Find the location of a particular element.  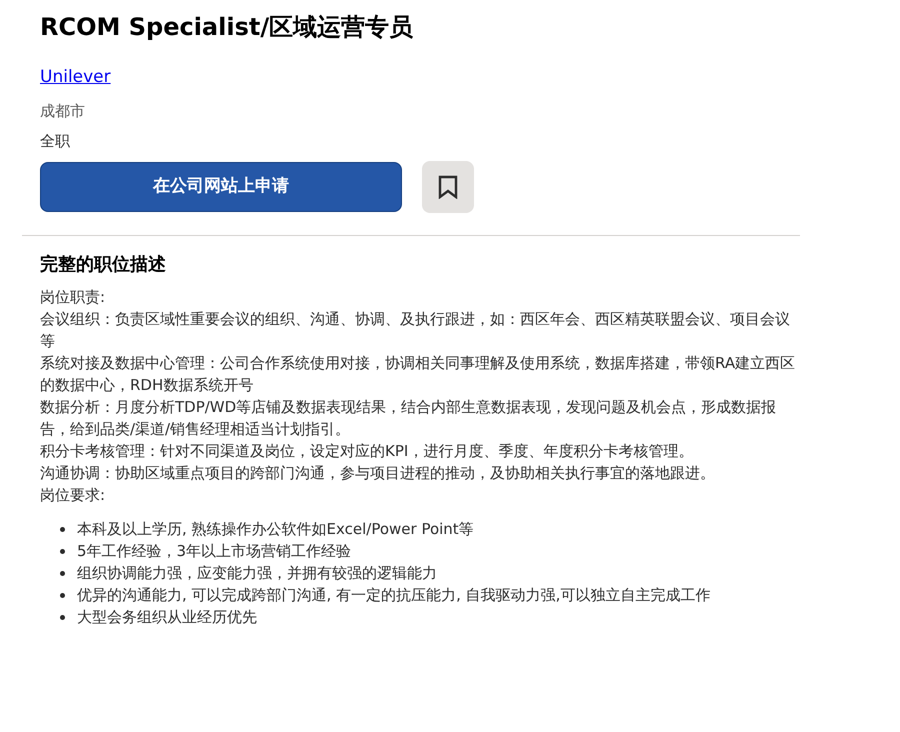

requirement-item: 5年工作经验，3年以上市场营销工作经验 is located at coordinates (214, 551).